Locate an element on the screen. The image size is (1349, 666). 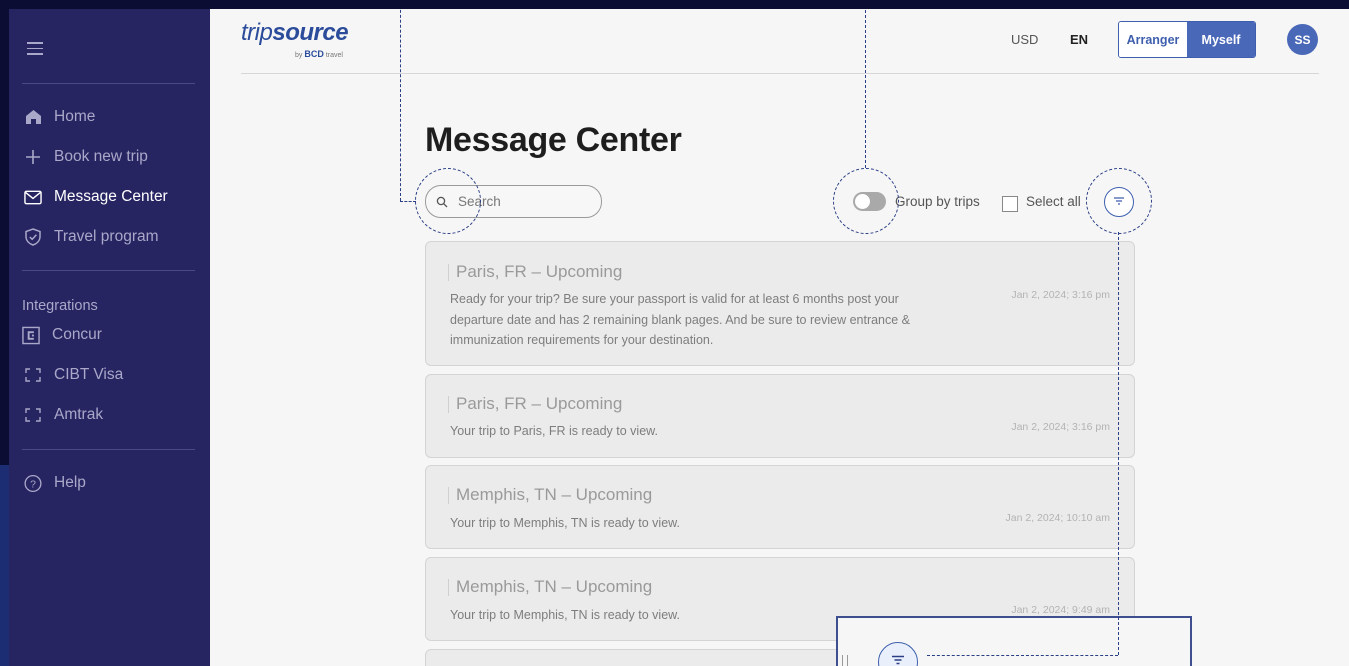
sidebar-item-cibt-visa: CIBT Visa is located at coordinates (73, 375).